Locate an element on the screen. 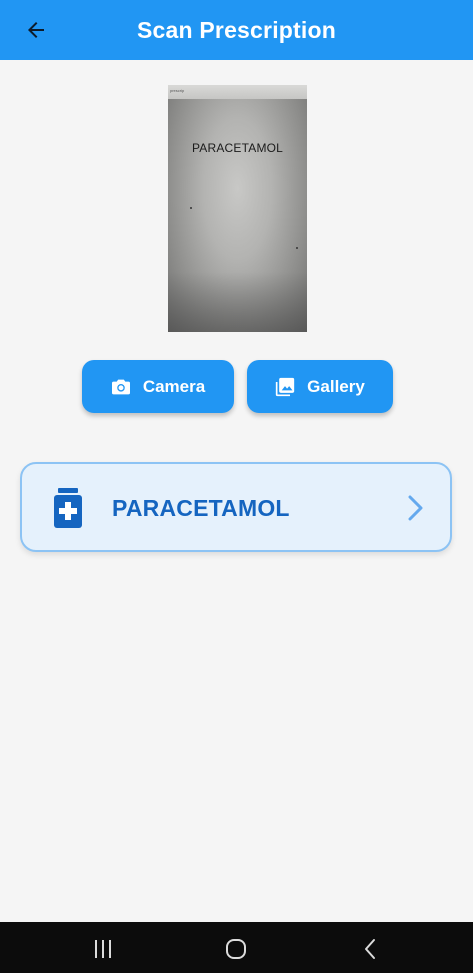 Image resolution: width=473 pixels, height=973 pixels. medicine-bottle-icon is located at coordinates (68, 508).